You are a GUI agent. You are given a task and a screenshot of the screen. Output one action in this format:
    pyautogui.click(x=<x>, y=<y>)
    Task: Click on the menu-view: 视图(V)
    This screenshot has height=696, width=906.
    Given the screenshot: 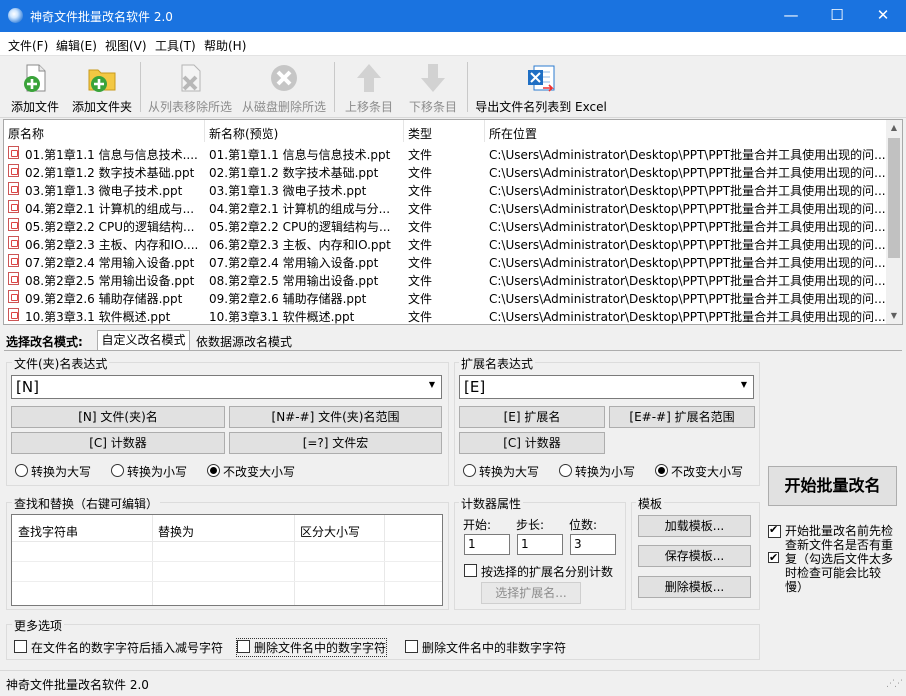 What is the action you would take?
    pyautogui.click(x=126, y=45)
    